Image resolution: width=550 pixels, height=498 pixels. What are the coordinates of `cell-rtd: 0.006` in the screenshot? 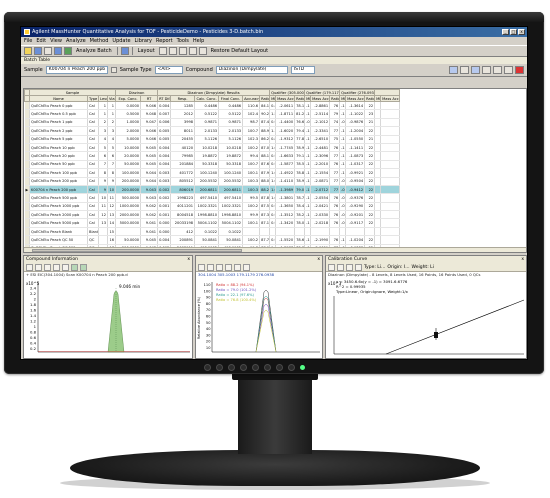 It's located at (164, 123).